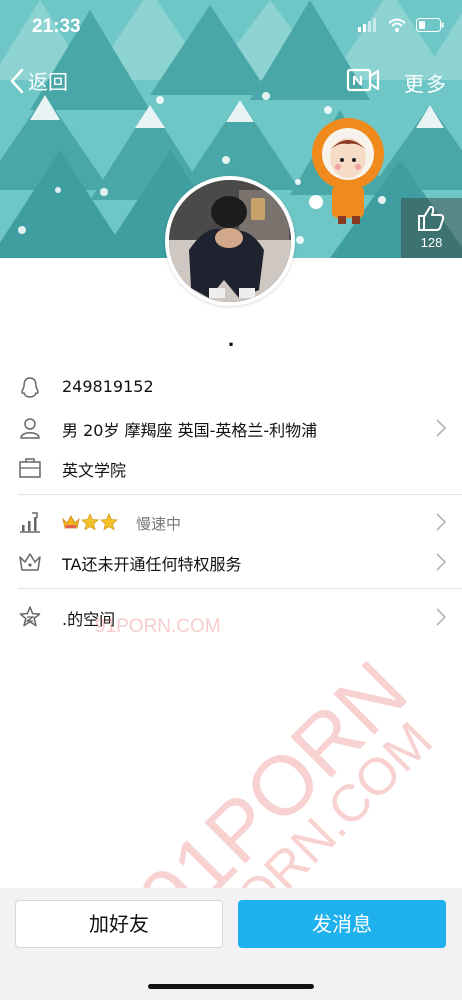  I want to click on status-icons, so click(401, 25).